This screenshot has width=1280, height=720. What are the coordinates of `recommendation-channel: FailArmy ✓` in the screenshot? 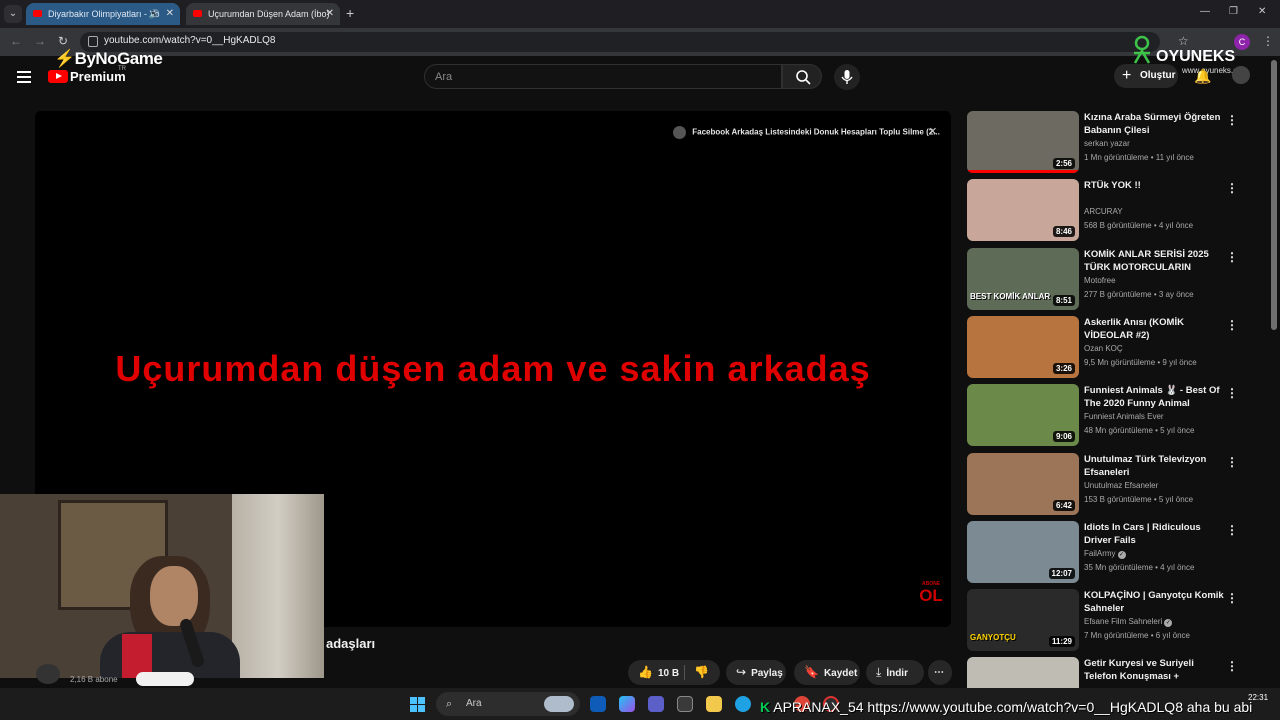 It's located at (1105, 554).